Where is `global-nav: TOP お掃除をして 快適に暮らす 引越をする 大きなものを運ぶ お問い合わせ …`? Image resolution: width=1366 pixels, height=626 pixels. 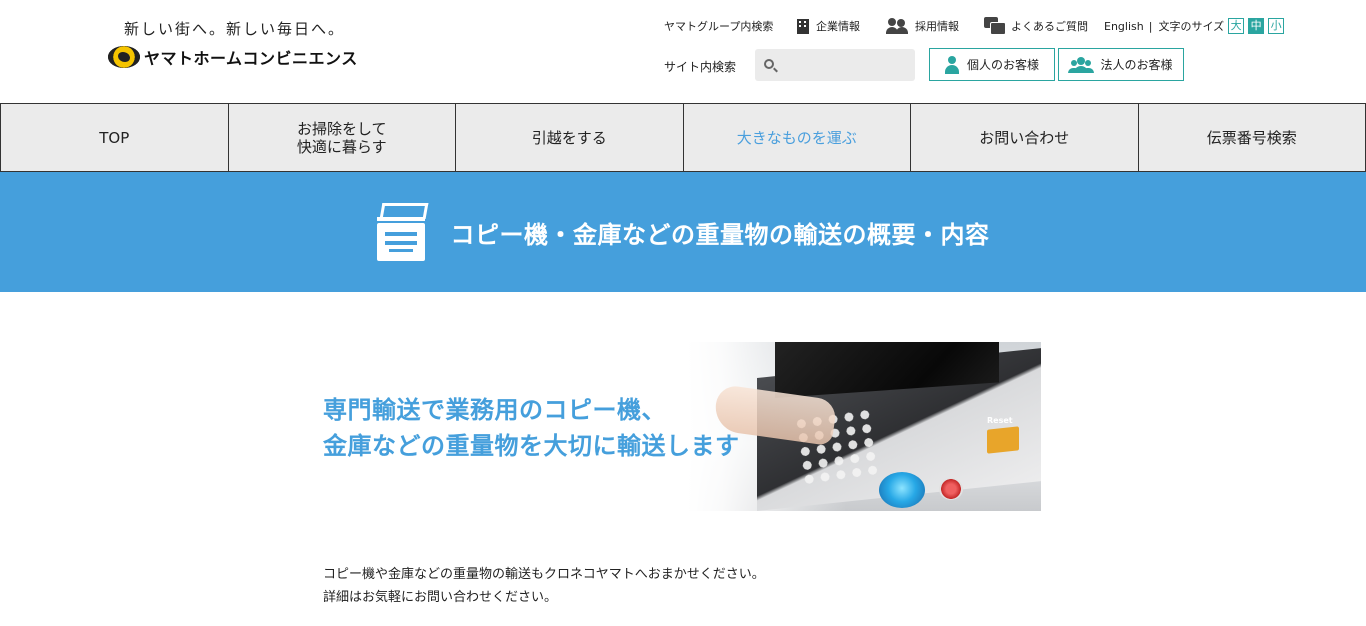 global-nav: TOP お掃除をして 快適に暮らす 引越をする 大きなものを運ぶ お問い合わせ … is located at coordinates (683, 137).